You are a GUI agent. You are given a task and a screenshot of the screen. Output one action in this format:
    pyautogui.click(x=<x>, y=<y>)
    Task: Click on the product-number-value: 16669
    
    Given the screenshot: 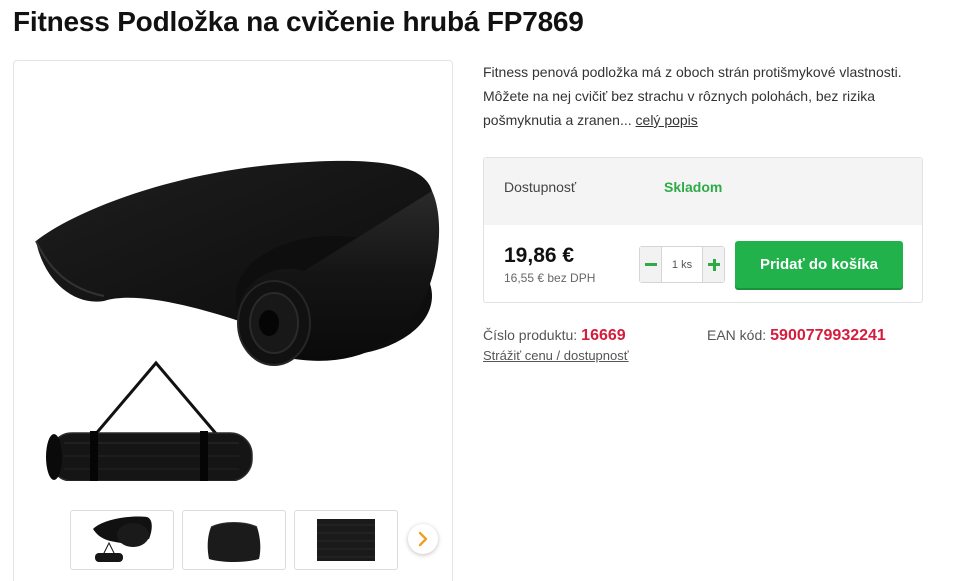 What is the action you would take?
    pyautogui.click(x=603, y=335)
    